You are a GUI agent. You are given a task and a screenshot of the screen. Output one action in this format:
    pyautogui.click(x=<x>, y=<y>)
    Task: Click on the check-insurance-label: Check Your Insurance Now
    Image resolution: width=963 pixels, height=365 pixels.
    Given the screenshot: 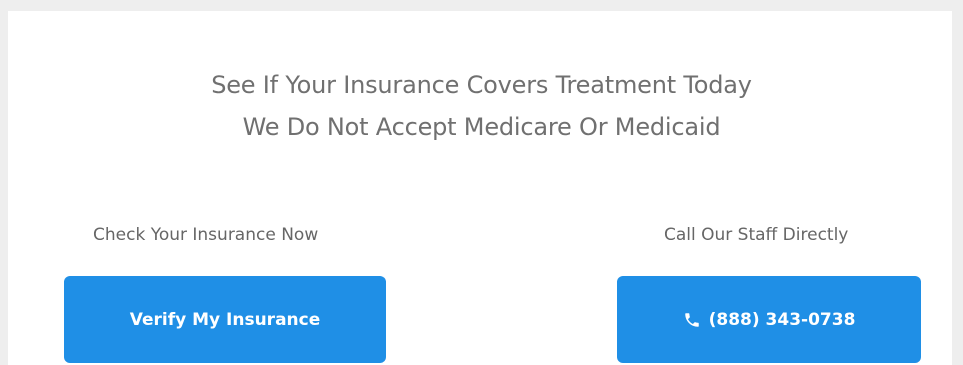 What is the action you would take?
    pyautogui.click(x=206, y=235)
    